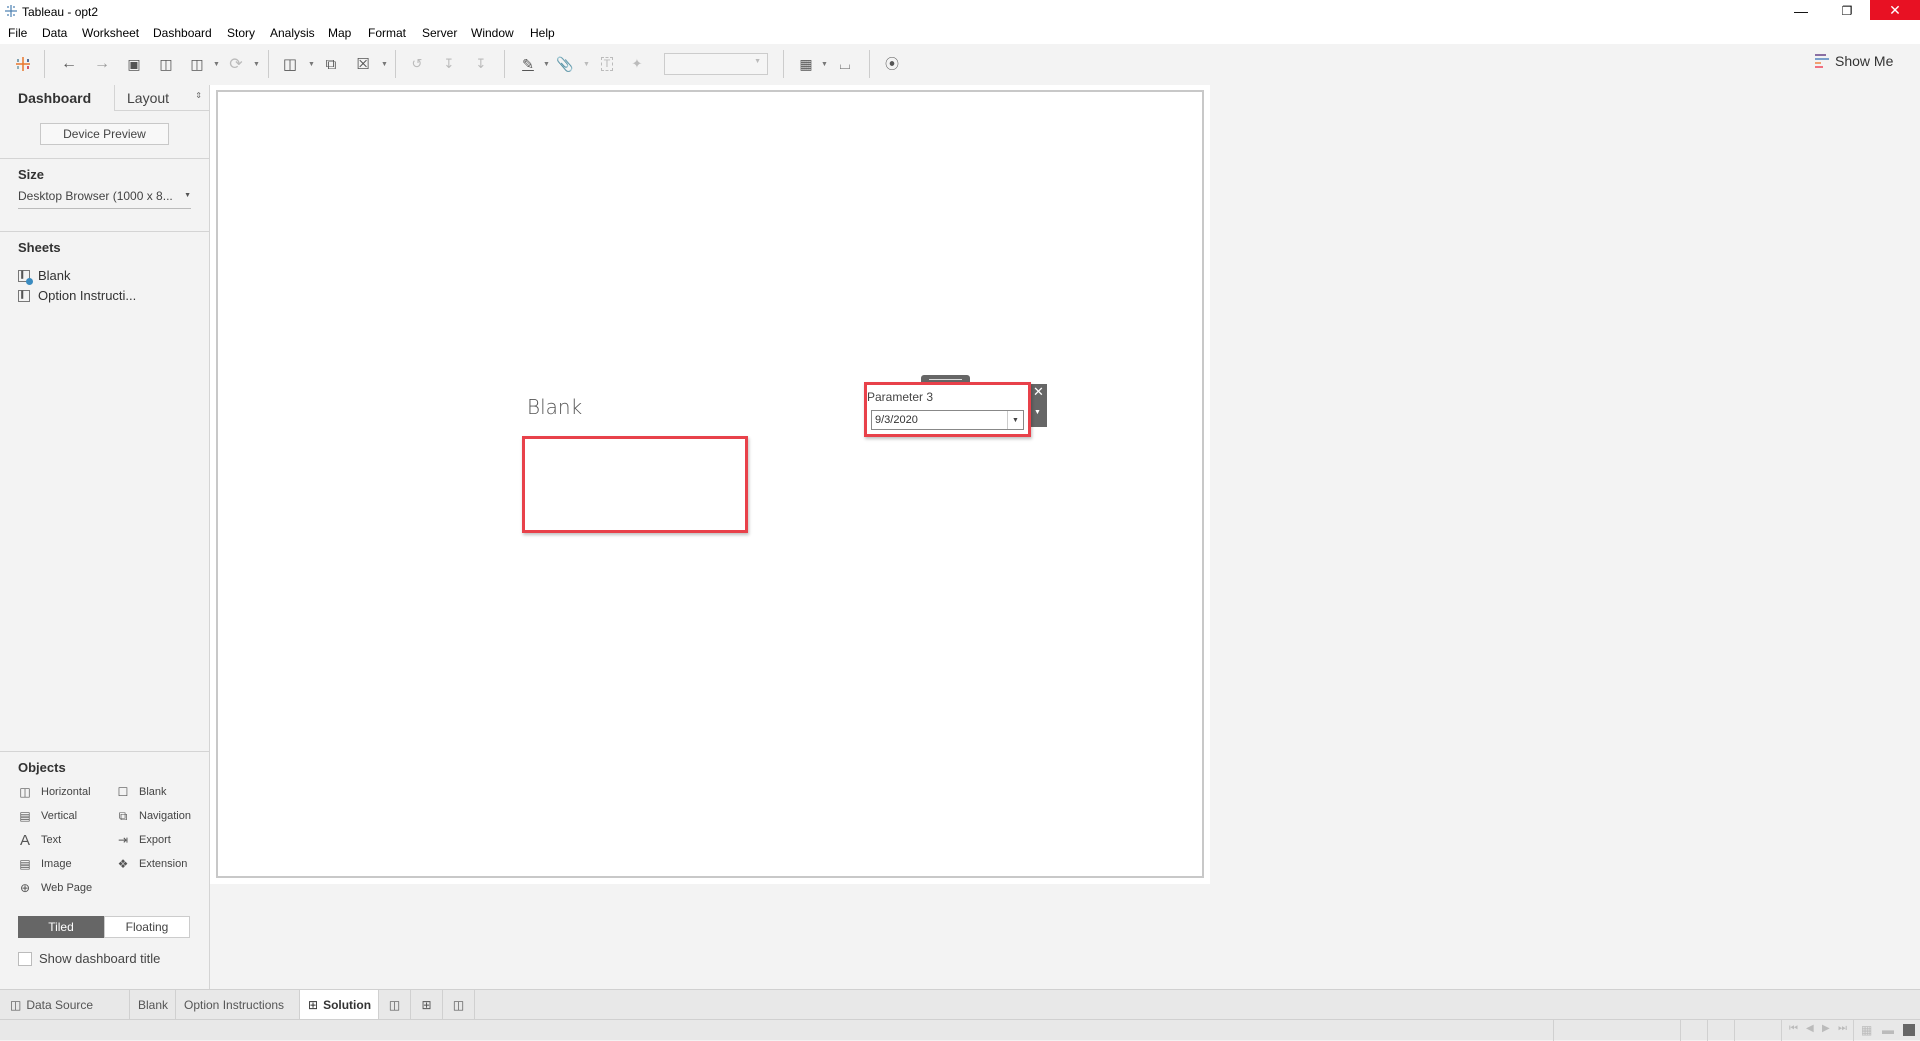  What do you see at coordinates (104, 199) in the screenshot?
I see `size-dropdown: Desktop Browser (1000 x 8... ▼` at bounding box center [104, 199].